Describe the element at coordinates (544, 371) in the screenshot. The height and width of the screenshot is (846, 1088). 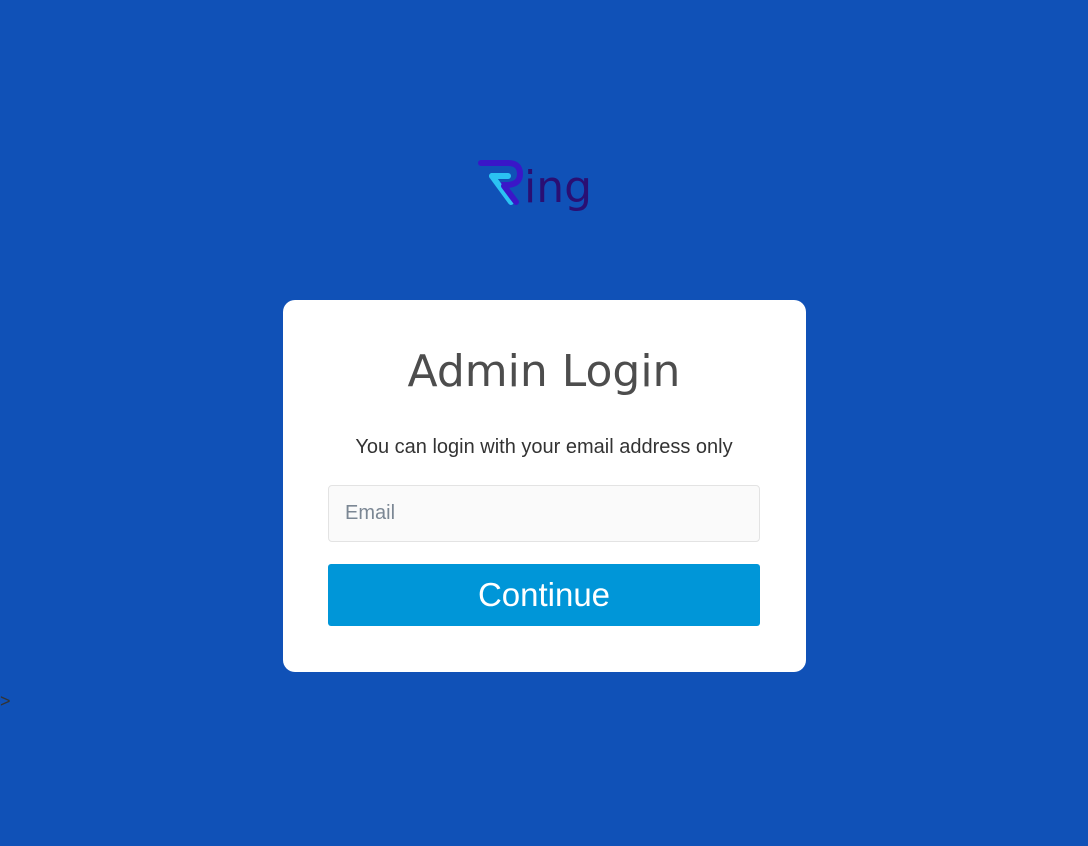
I see `page-title: Admin Login` at that location.